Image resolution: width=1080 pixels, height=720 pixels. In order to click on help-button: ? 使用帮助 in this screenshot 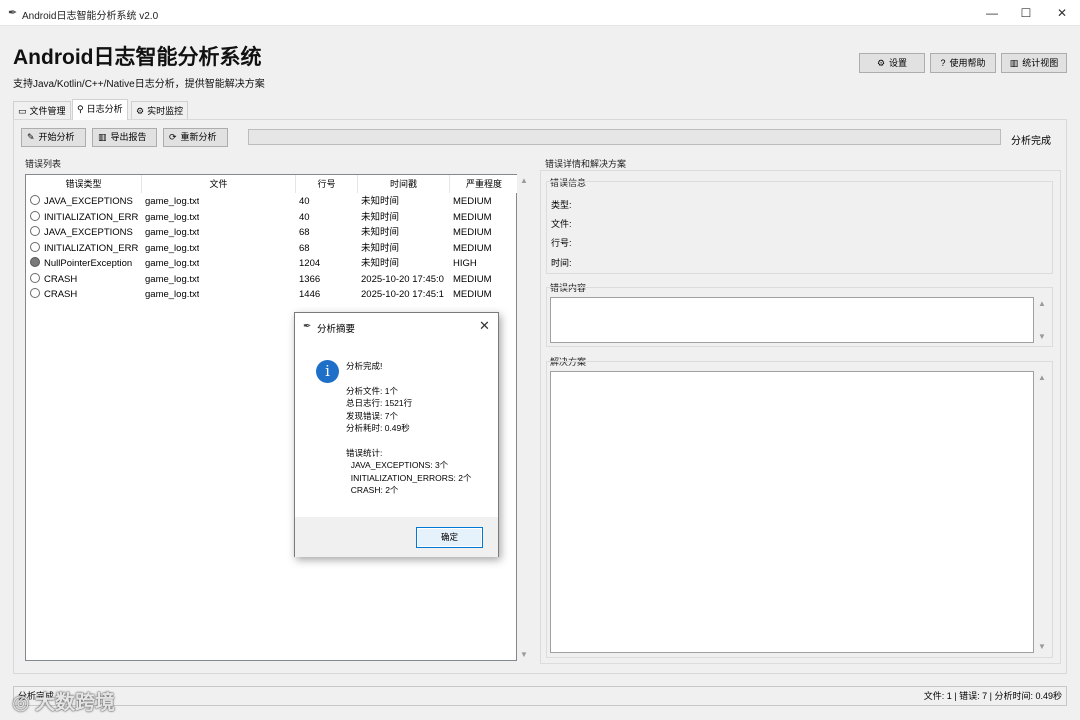, I will do `click(963, 63)`.